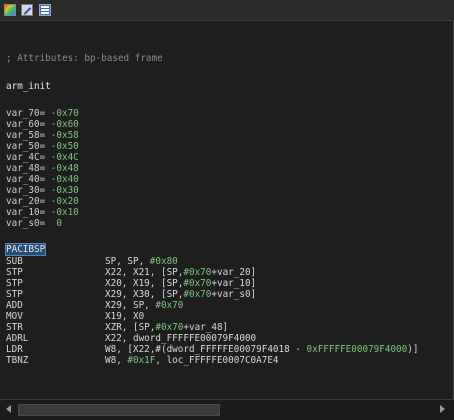 This screenshot has width=454, height=420. I want to click on stack-var-name: var_10, so click(23, 212).